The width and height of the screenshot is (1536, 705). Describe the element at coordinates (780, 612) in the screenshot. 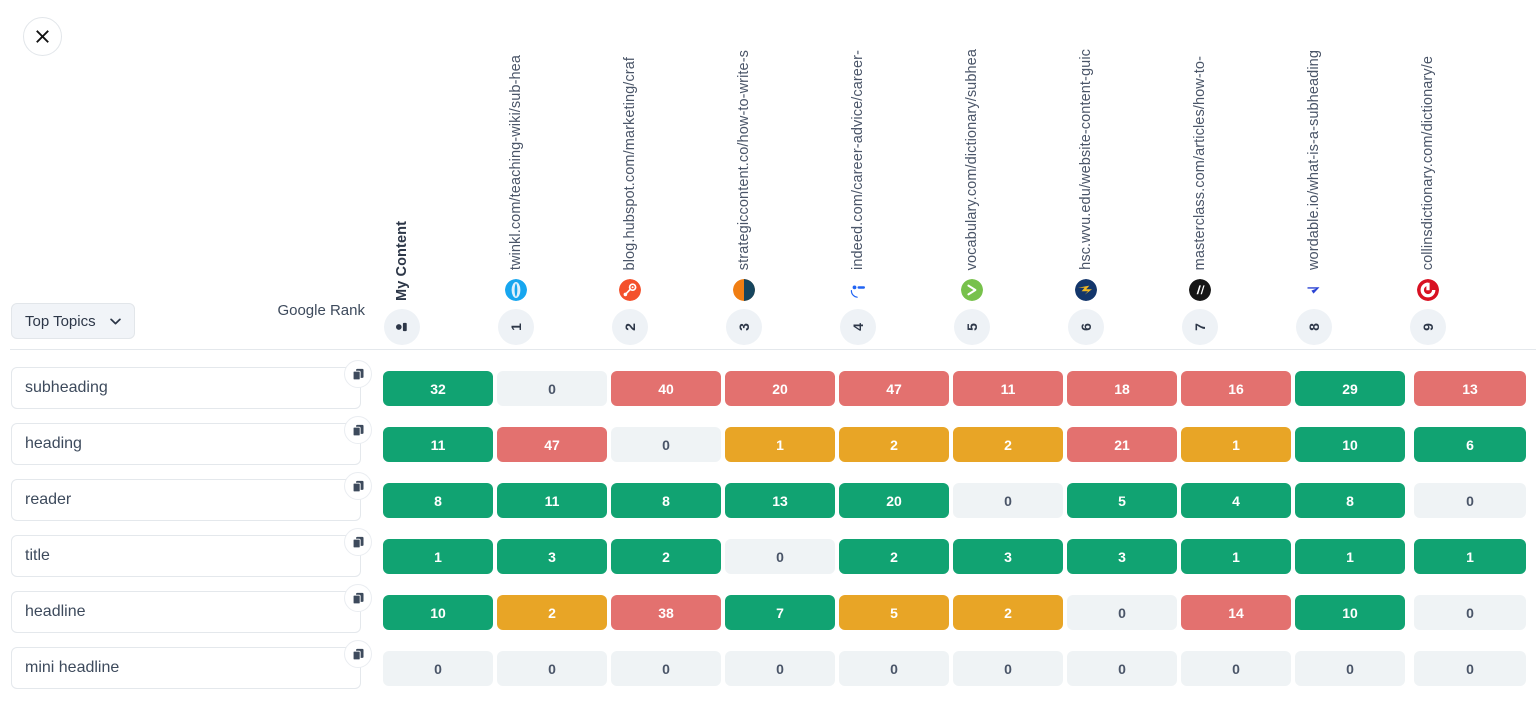

I see `keyword-count-cell: 7` at that location.